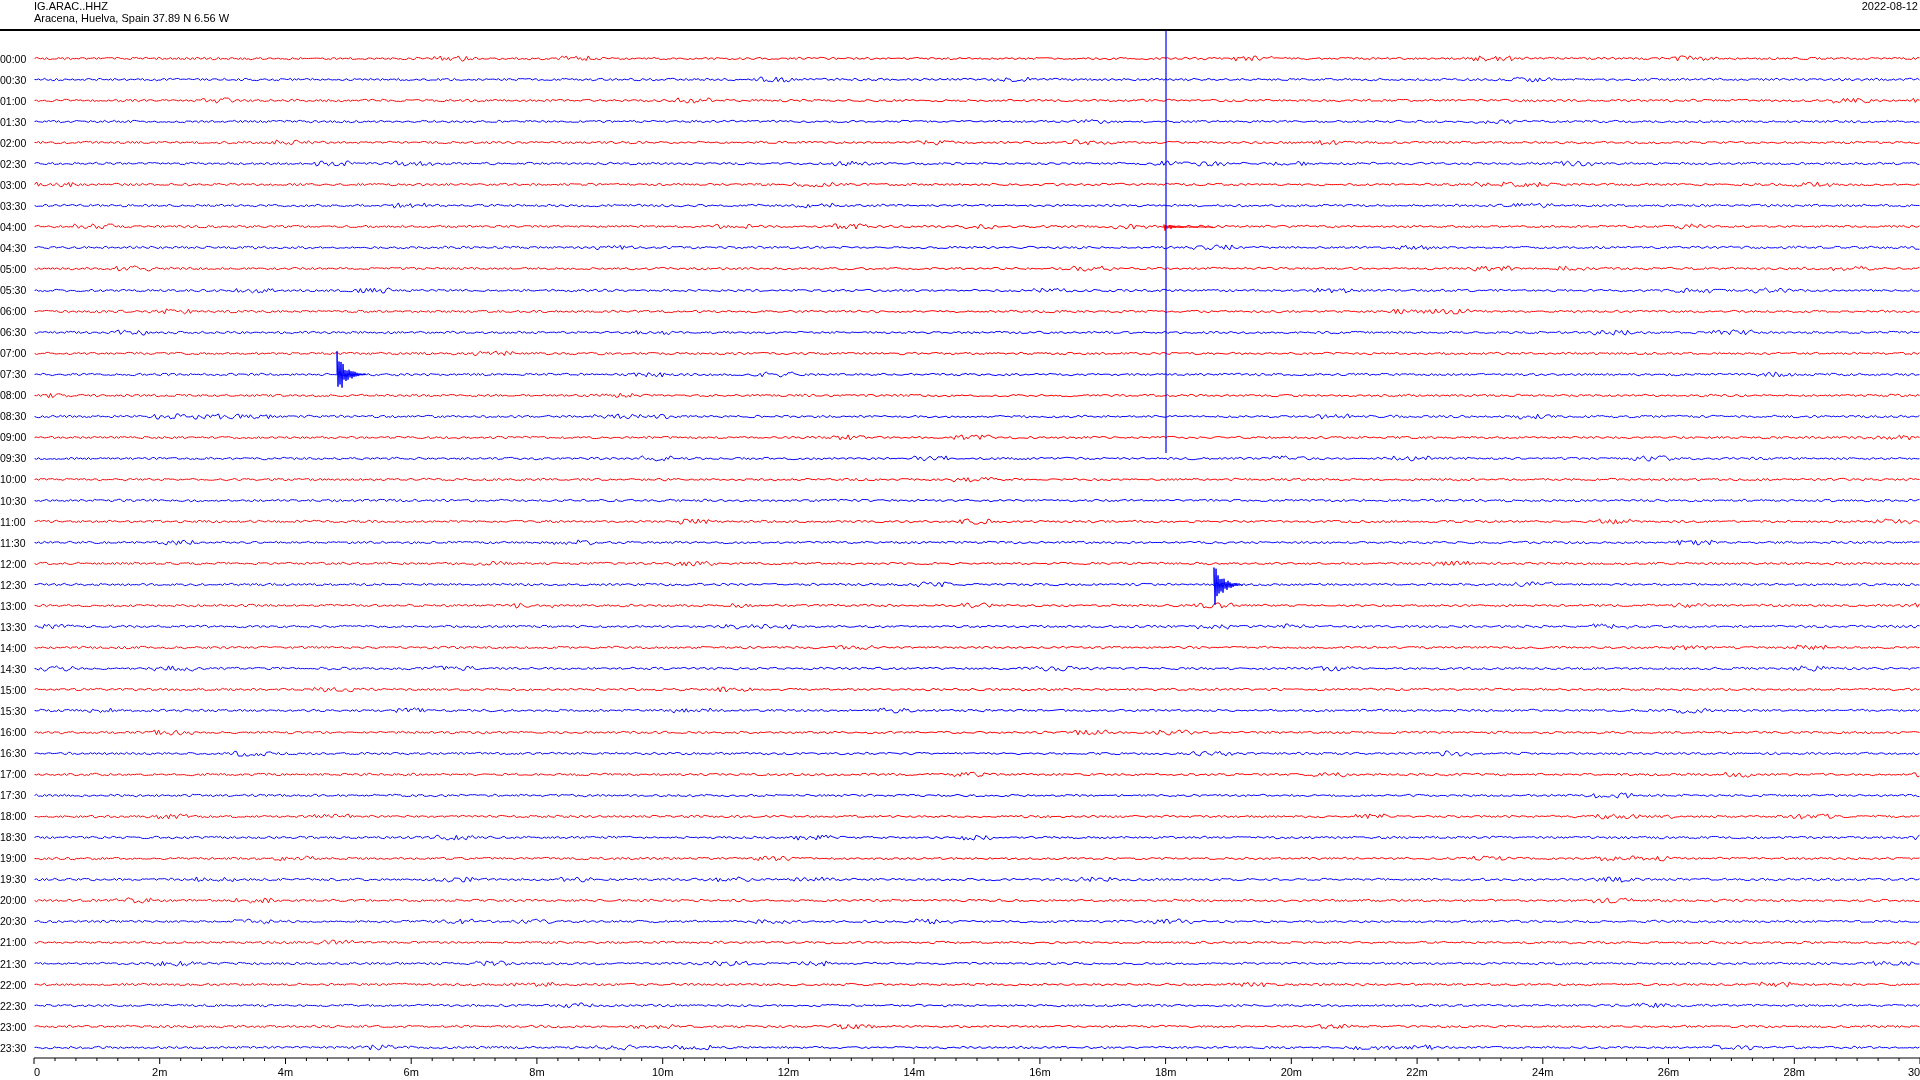 The width and height of the screenshot is (1920, 1080). Describe the element at coordinates (14, 647) in the screenshot. I see `time-label: 14:00` at that location.